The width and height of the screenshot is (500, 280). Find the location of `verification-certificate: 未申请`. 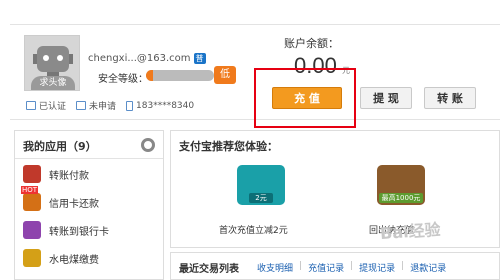

verification-certificate: 未申请 is located at coordinates (96, 105).